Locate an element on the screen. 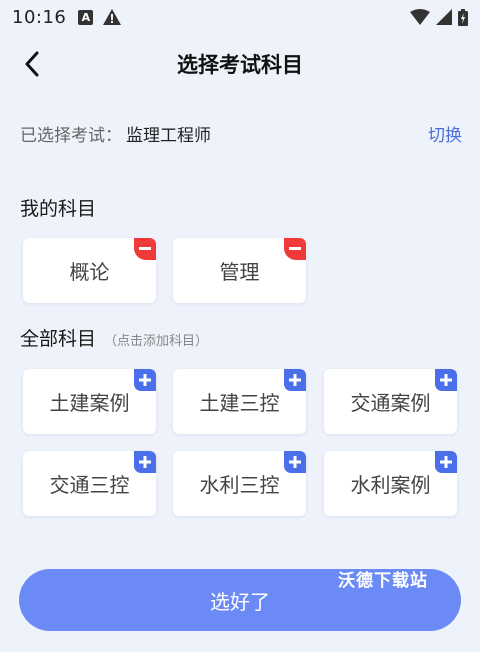 The width and height of the screenshot is (480, 652). subject-card: 土建案例 is located at coordinates (89, 401).